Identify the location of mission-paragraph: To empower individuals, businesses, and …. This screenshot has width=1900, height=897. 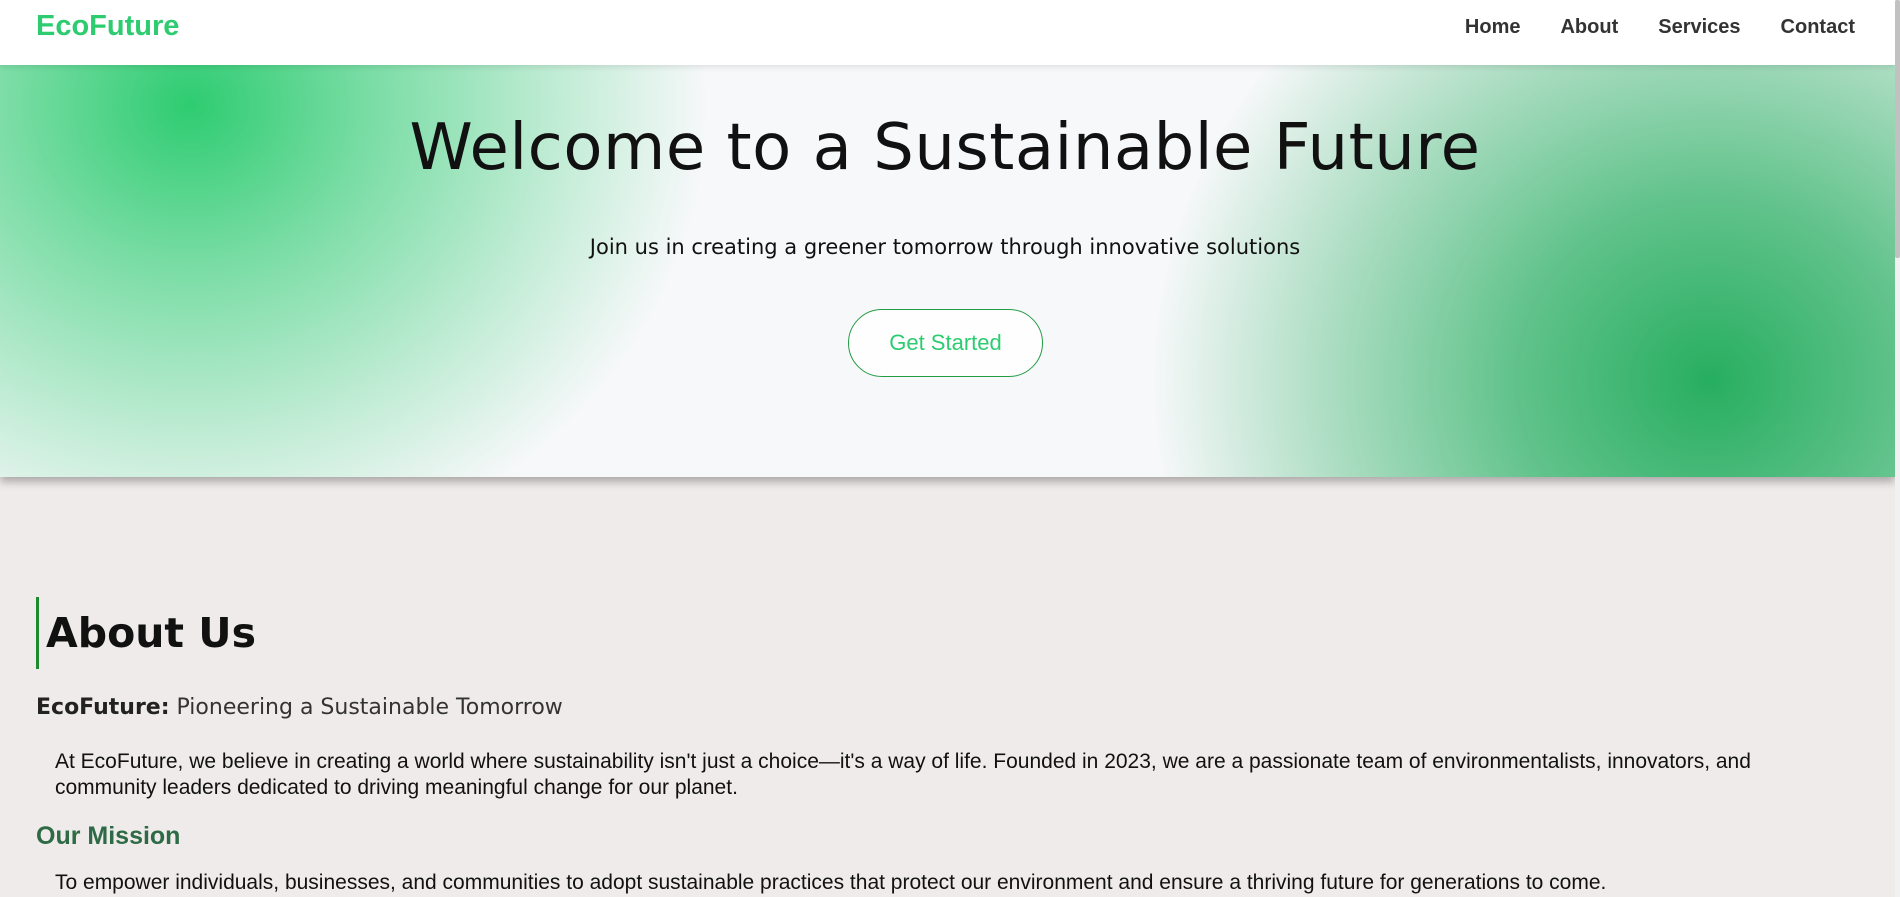
(831, 882).